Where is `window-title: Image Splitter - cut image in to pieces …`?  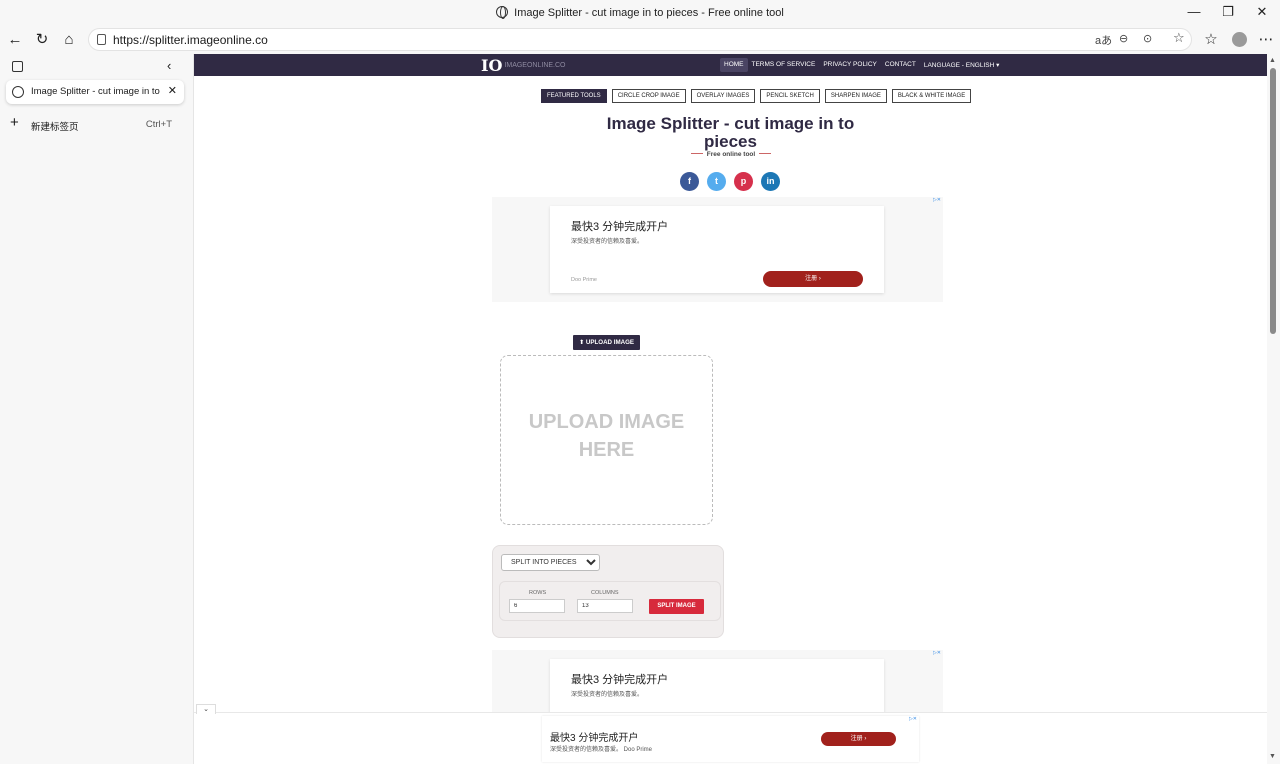
window-title: Image Splitter - cut image in to pieces … is located at coordinates (640, 12).